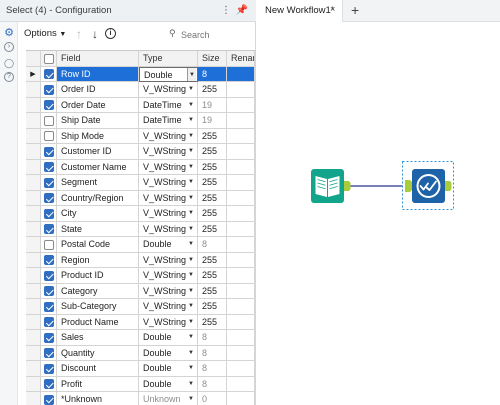 This screenshot has width=500, height=405. Describe the element at coordinates (95, 34) in the screenshot. I see `move-down-icon: ↓` at that location.